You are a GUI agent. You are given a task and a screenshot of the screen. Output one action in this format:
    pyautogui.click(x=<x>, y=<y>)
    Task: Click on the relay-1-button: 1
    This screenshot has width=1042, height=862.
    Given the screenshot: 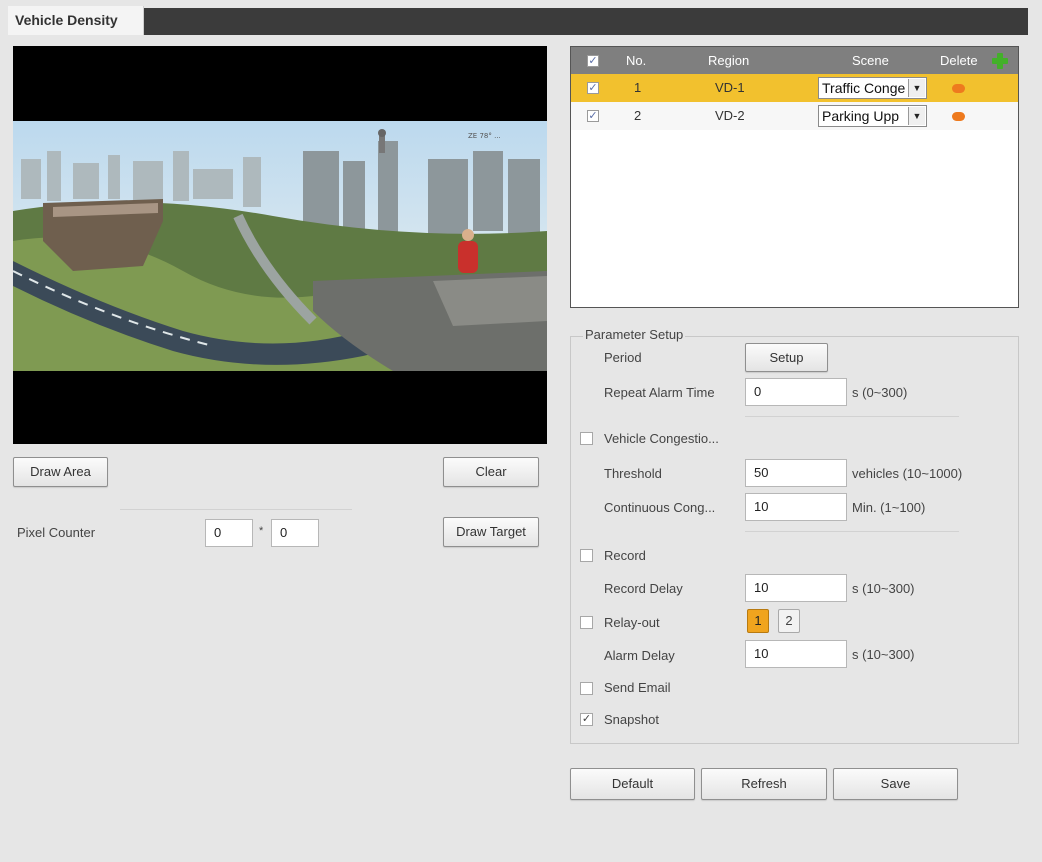 What is the action you would take?
    pyautogui.click(x=758, y=621)
    